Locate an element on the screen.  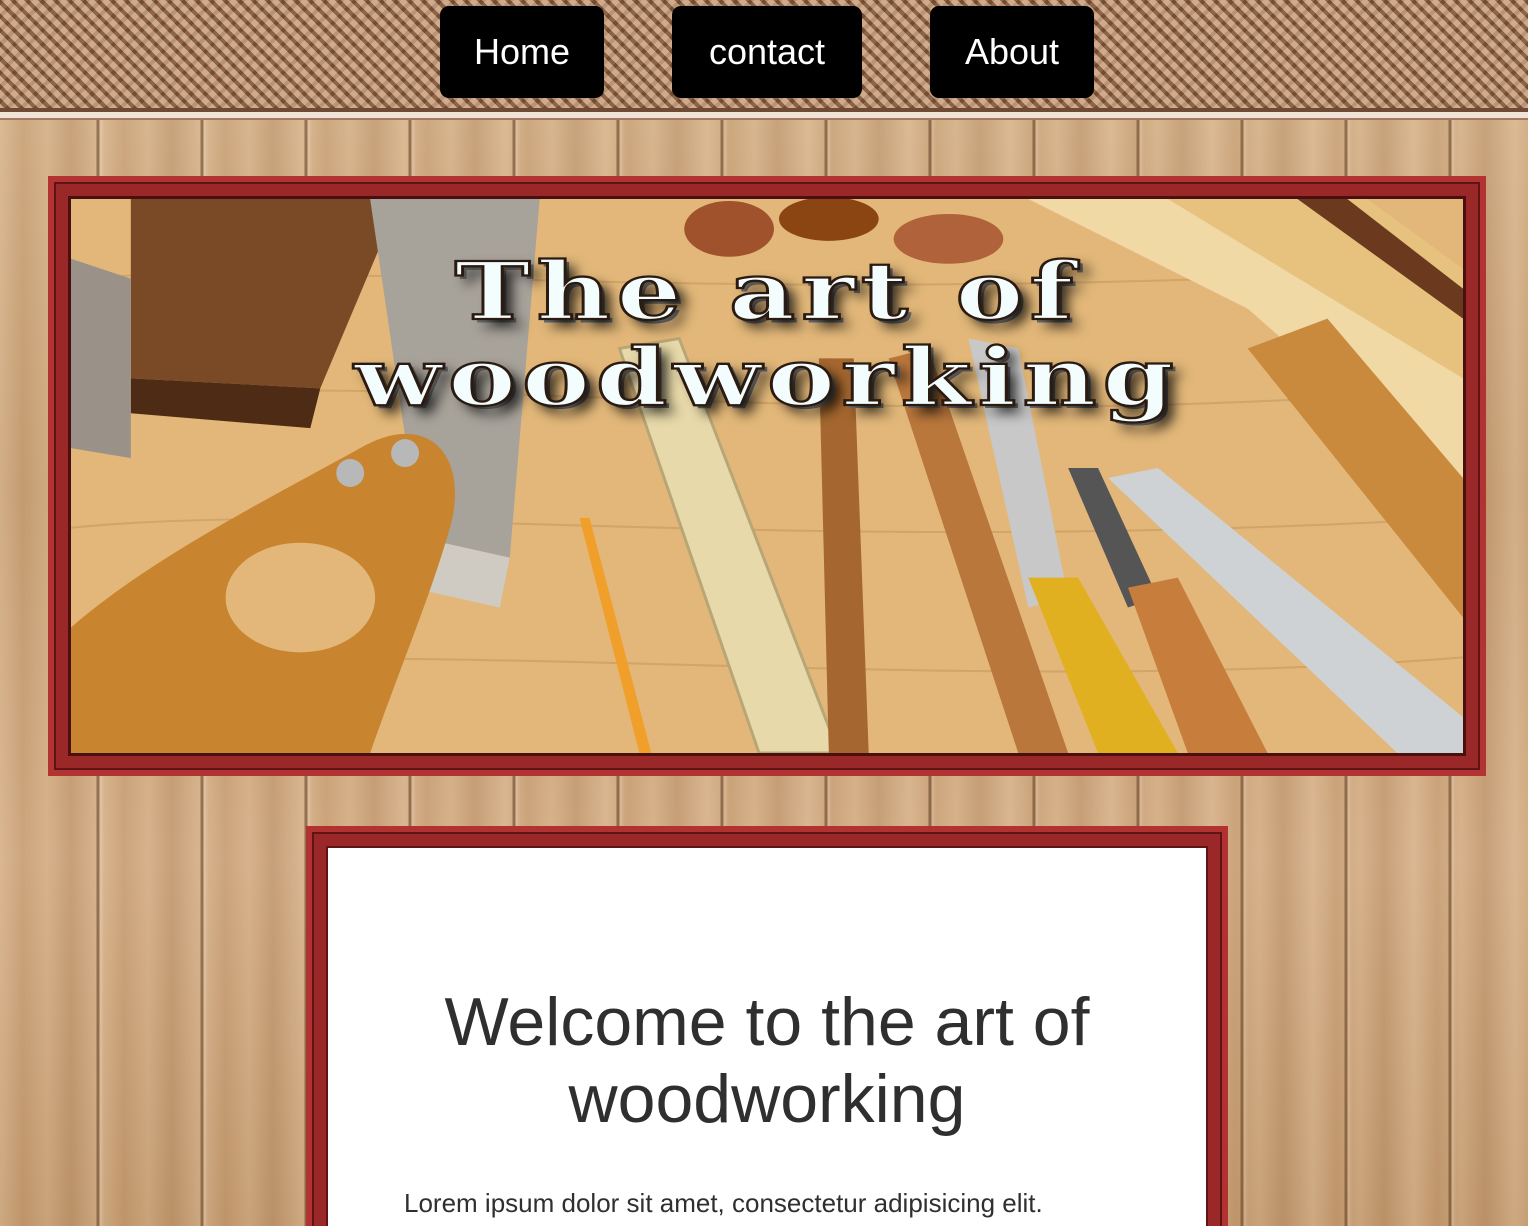
nav-about-button: About is located at coordinates (1012, 52).